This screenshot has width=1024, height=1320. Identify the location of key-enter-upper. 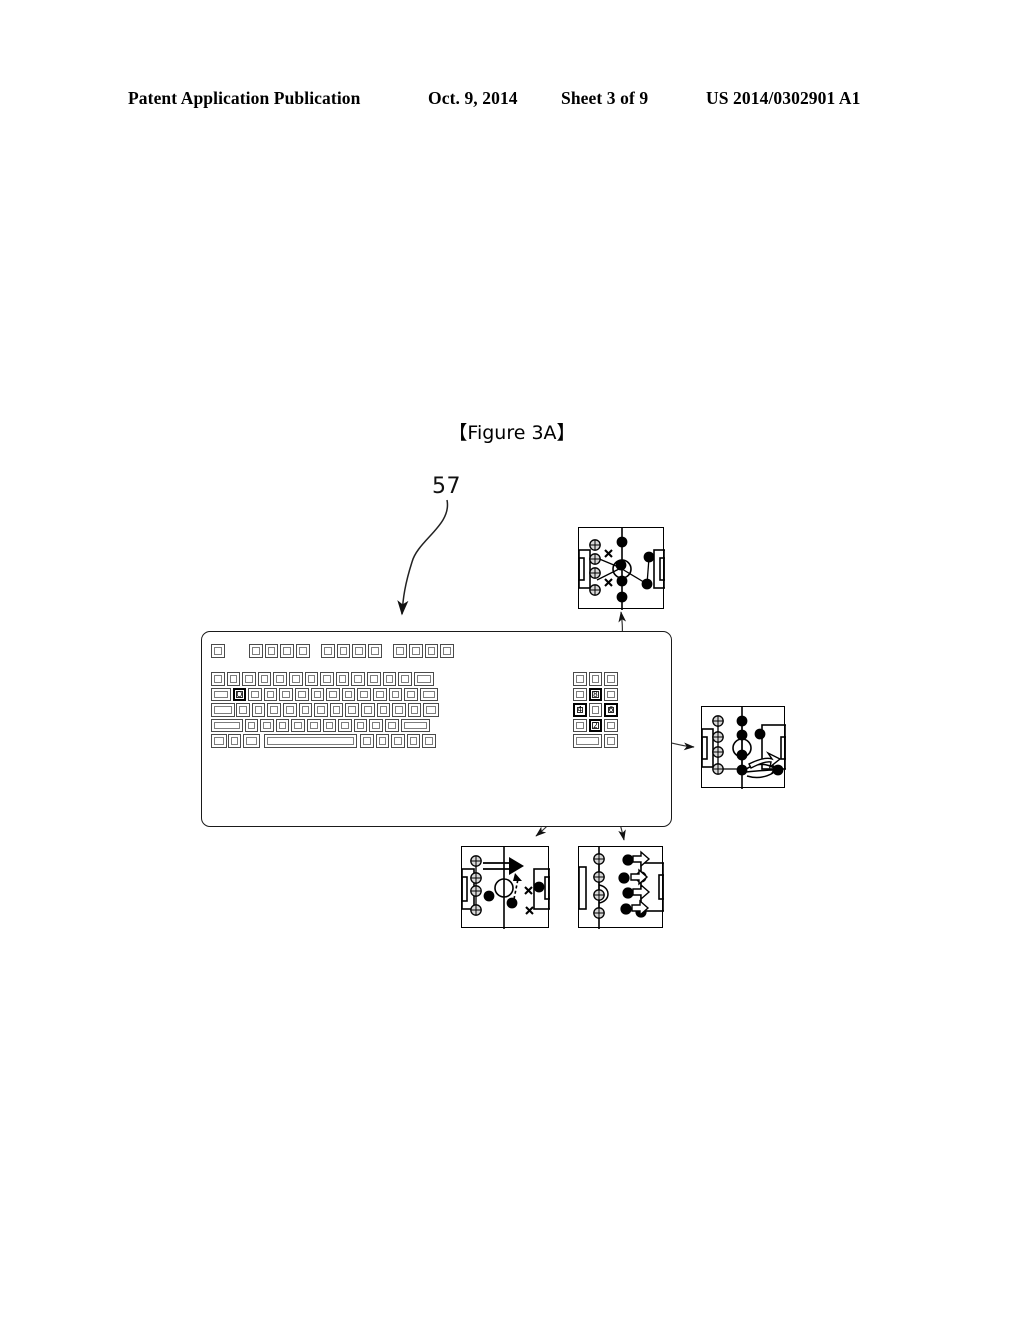
(429, 694).